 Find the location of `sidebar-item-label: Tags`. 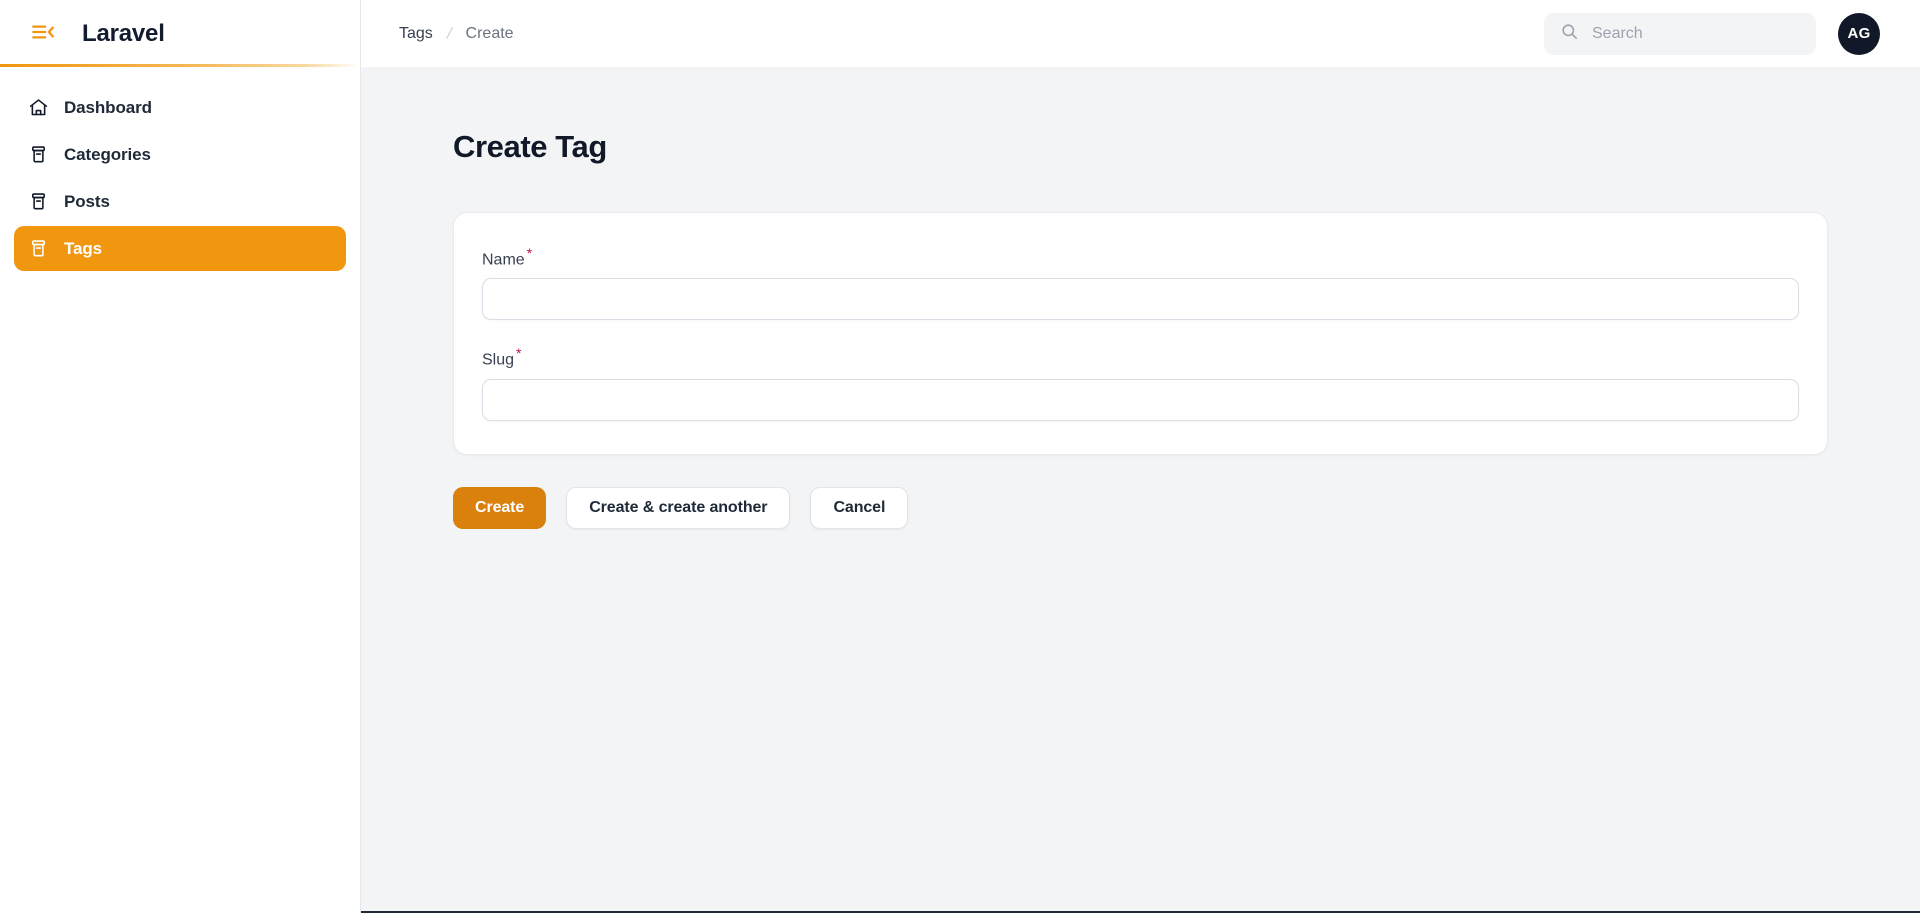

sidebar-item-label: Tags is located at coordinates (83, 248).